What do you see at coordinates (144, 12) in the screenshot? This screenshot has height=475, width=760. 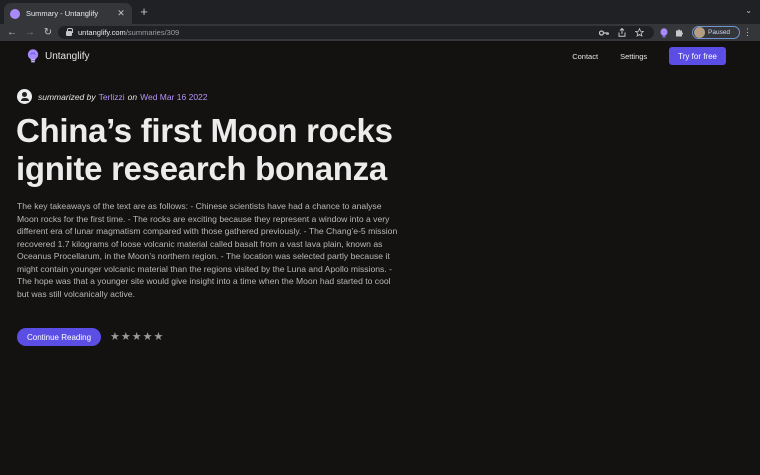 I see `new-tab-button: +` at bounding box center [144, 12].